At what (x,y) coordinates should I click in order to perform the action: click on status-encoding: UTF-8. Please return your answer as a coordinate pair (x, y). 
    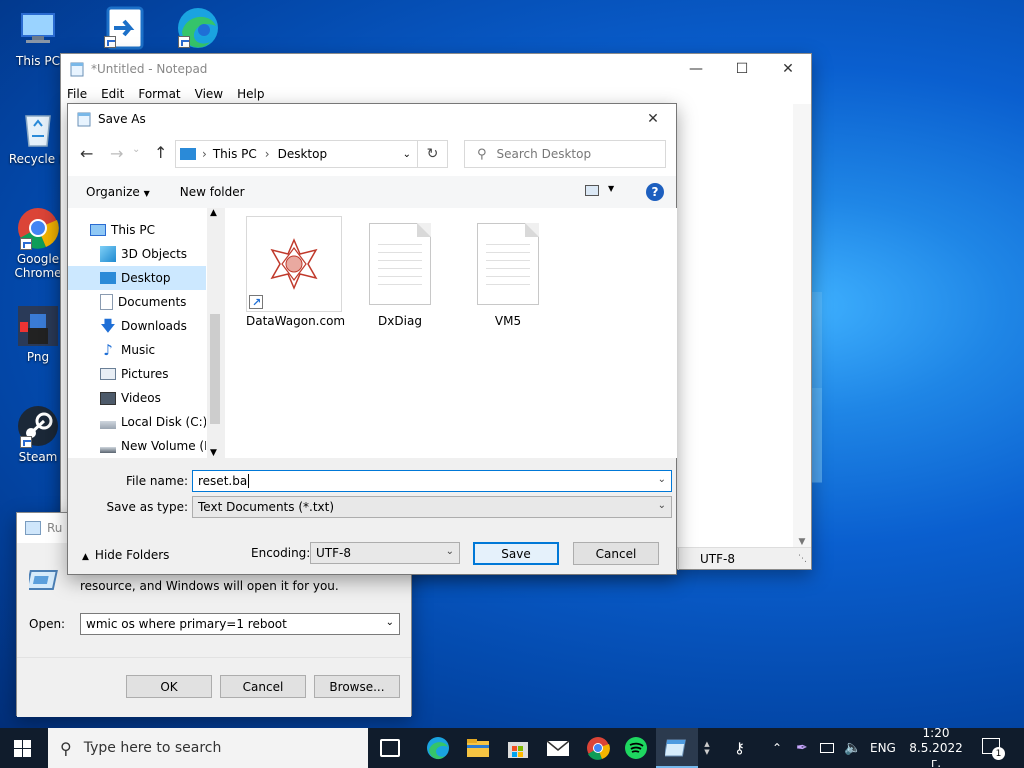
    Looking at the image, I should click on (717, 559).